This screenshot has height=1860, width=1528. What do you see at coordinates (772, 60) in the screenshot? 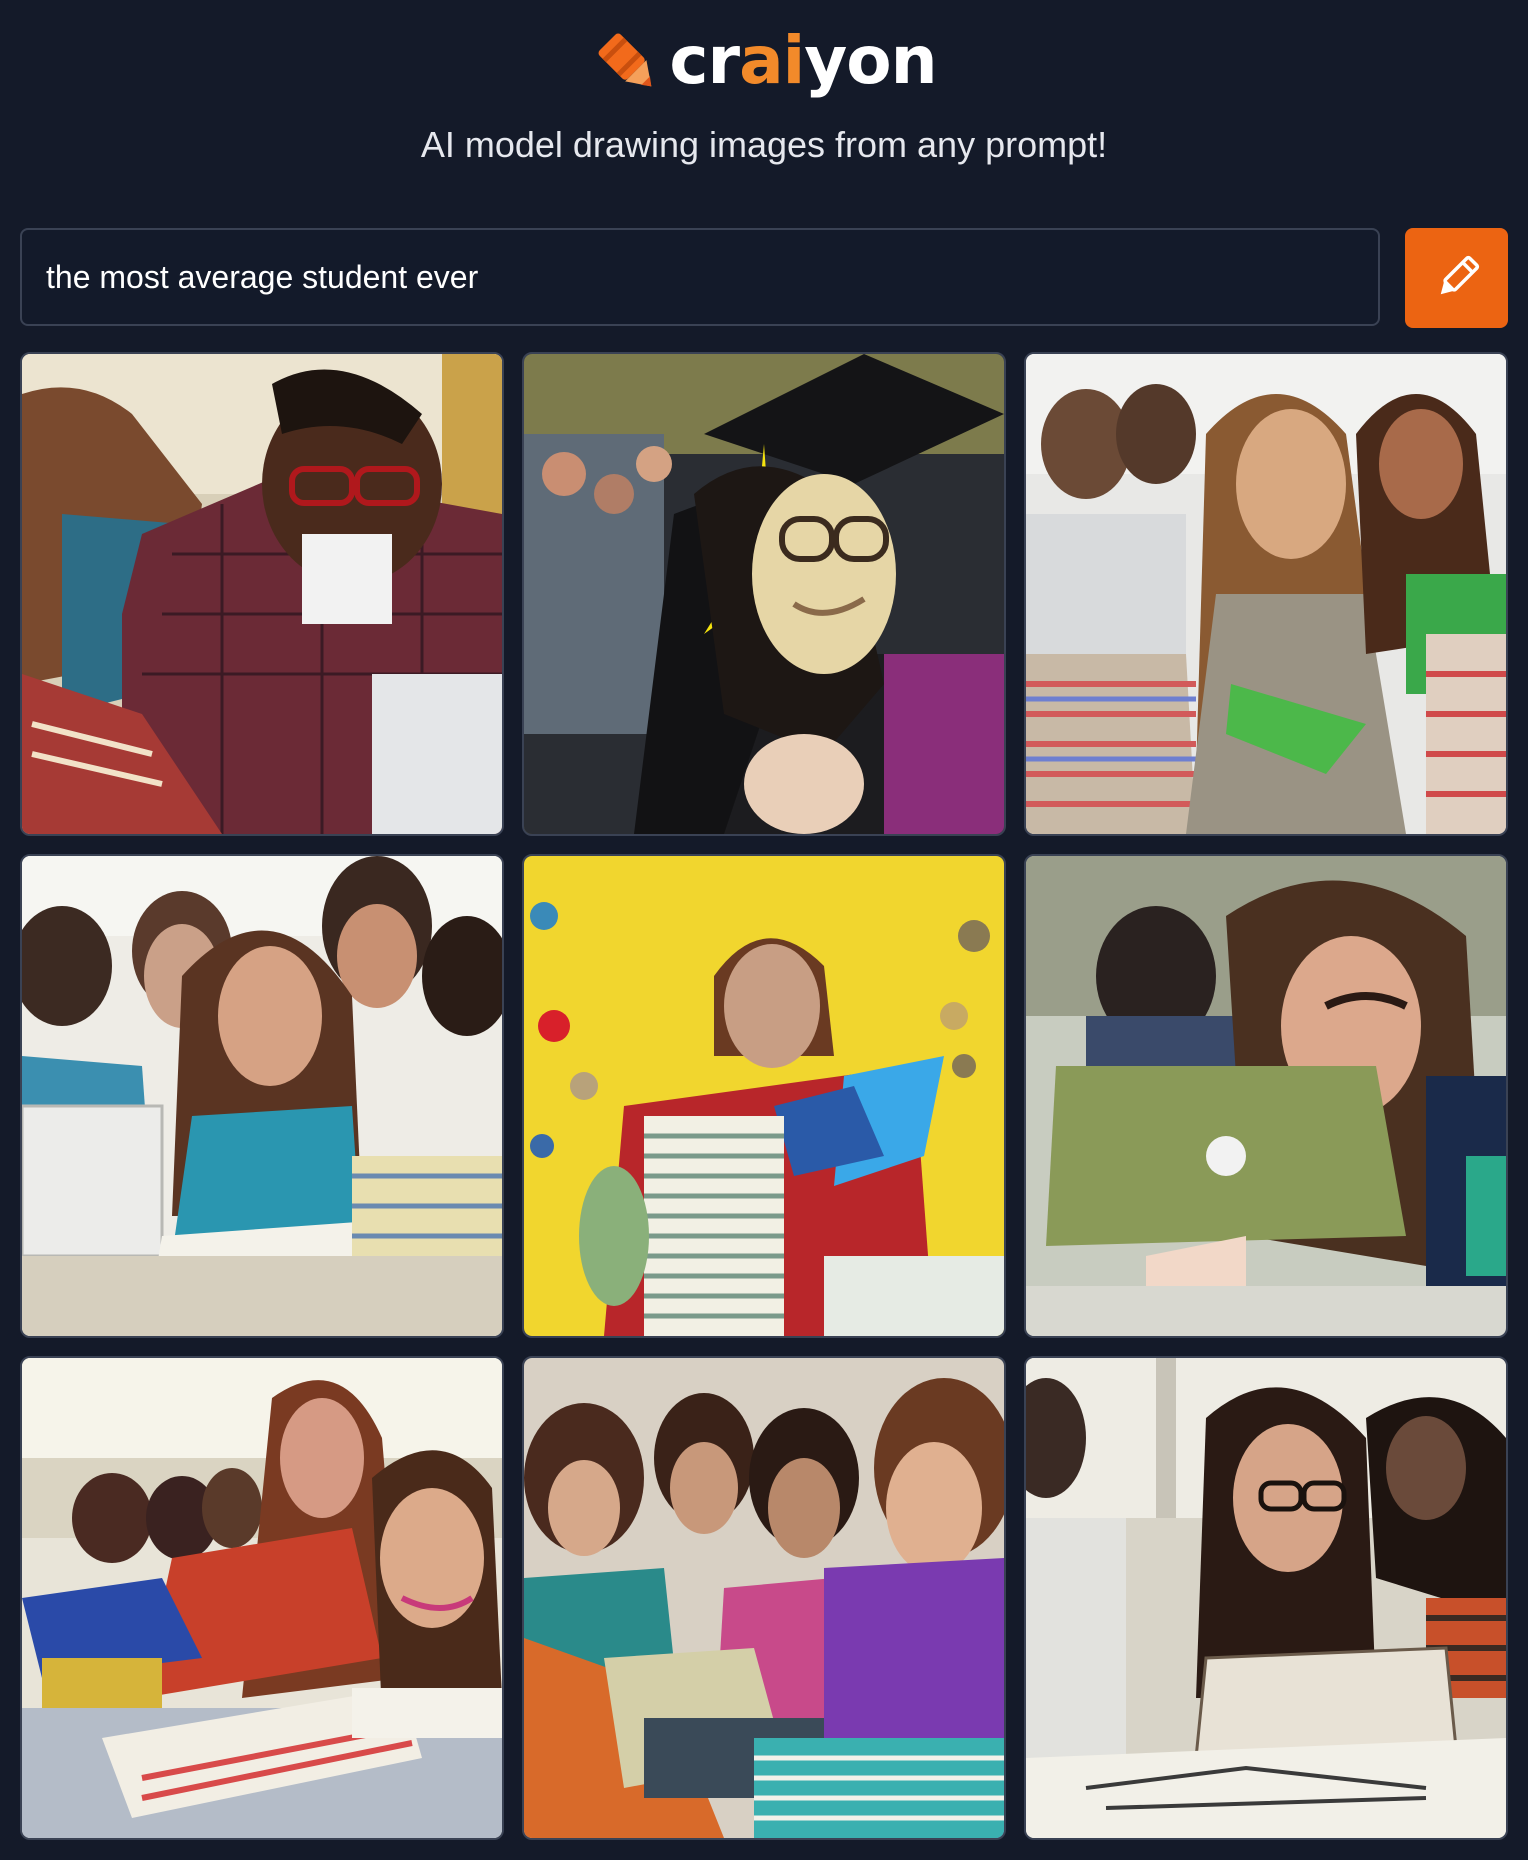
I see `brand-name-accent: ai` at bounding box center [772, 60].